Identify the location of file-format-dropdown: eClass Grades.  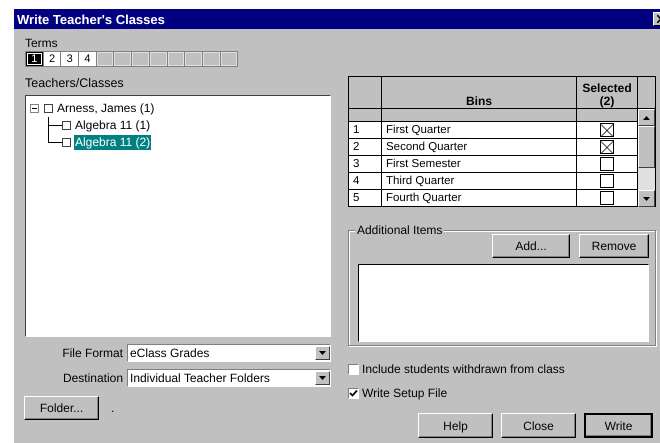
(229, 353).